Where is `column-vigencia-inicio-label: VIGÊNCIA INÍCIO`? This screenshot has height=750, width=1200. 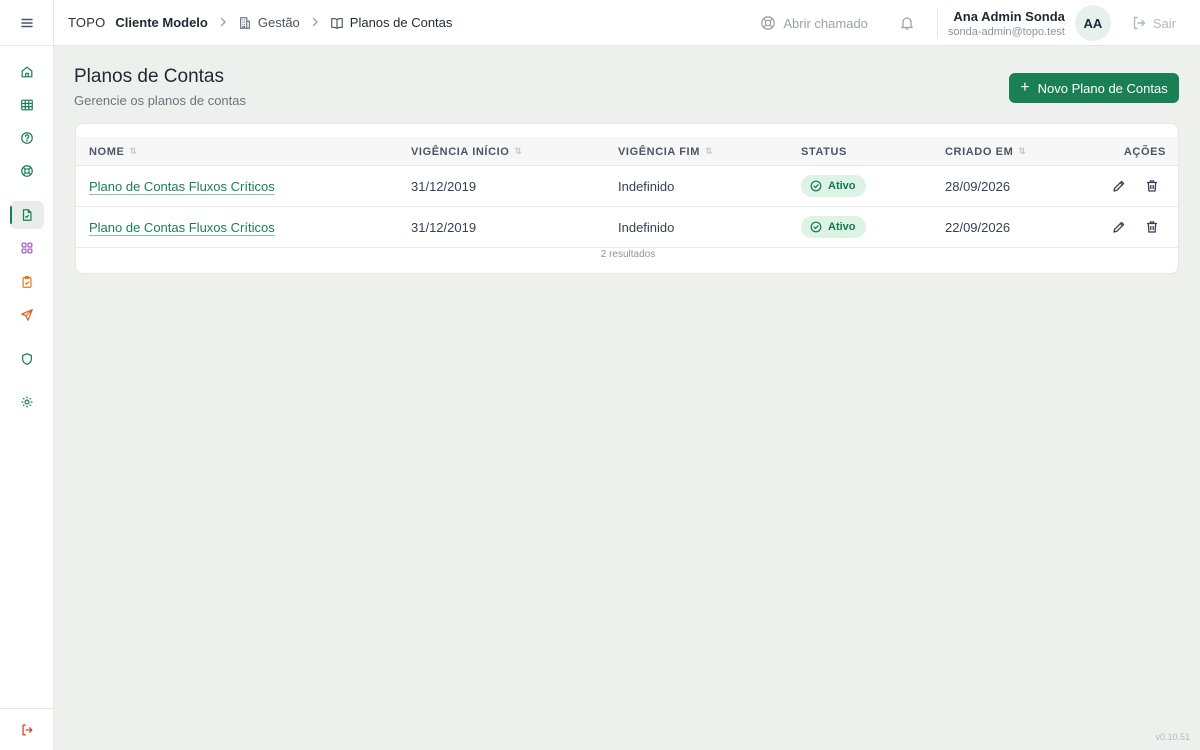
column-vigencia-inicio-label: VIGÊNCIA INÍCIO is located at coordinates (460, 151).